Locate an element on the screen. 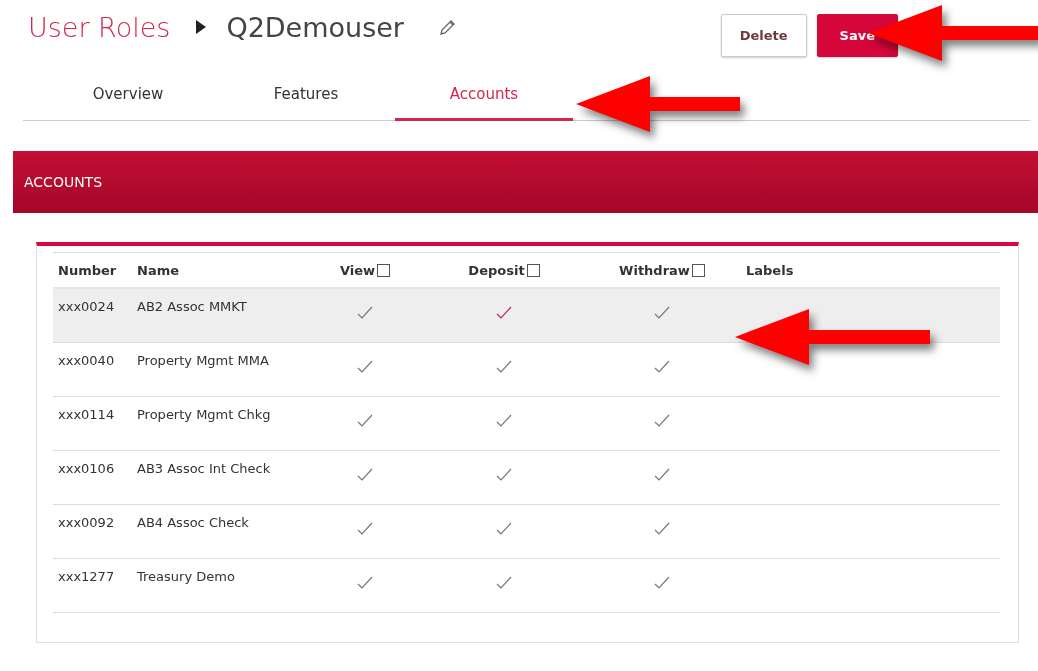  account-name: AB3 Assoc Int Check is located at coordinates (204, 469).